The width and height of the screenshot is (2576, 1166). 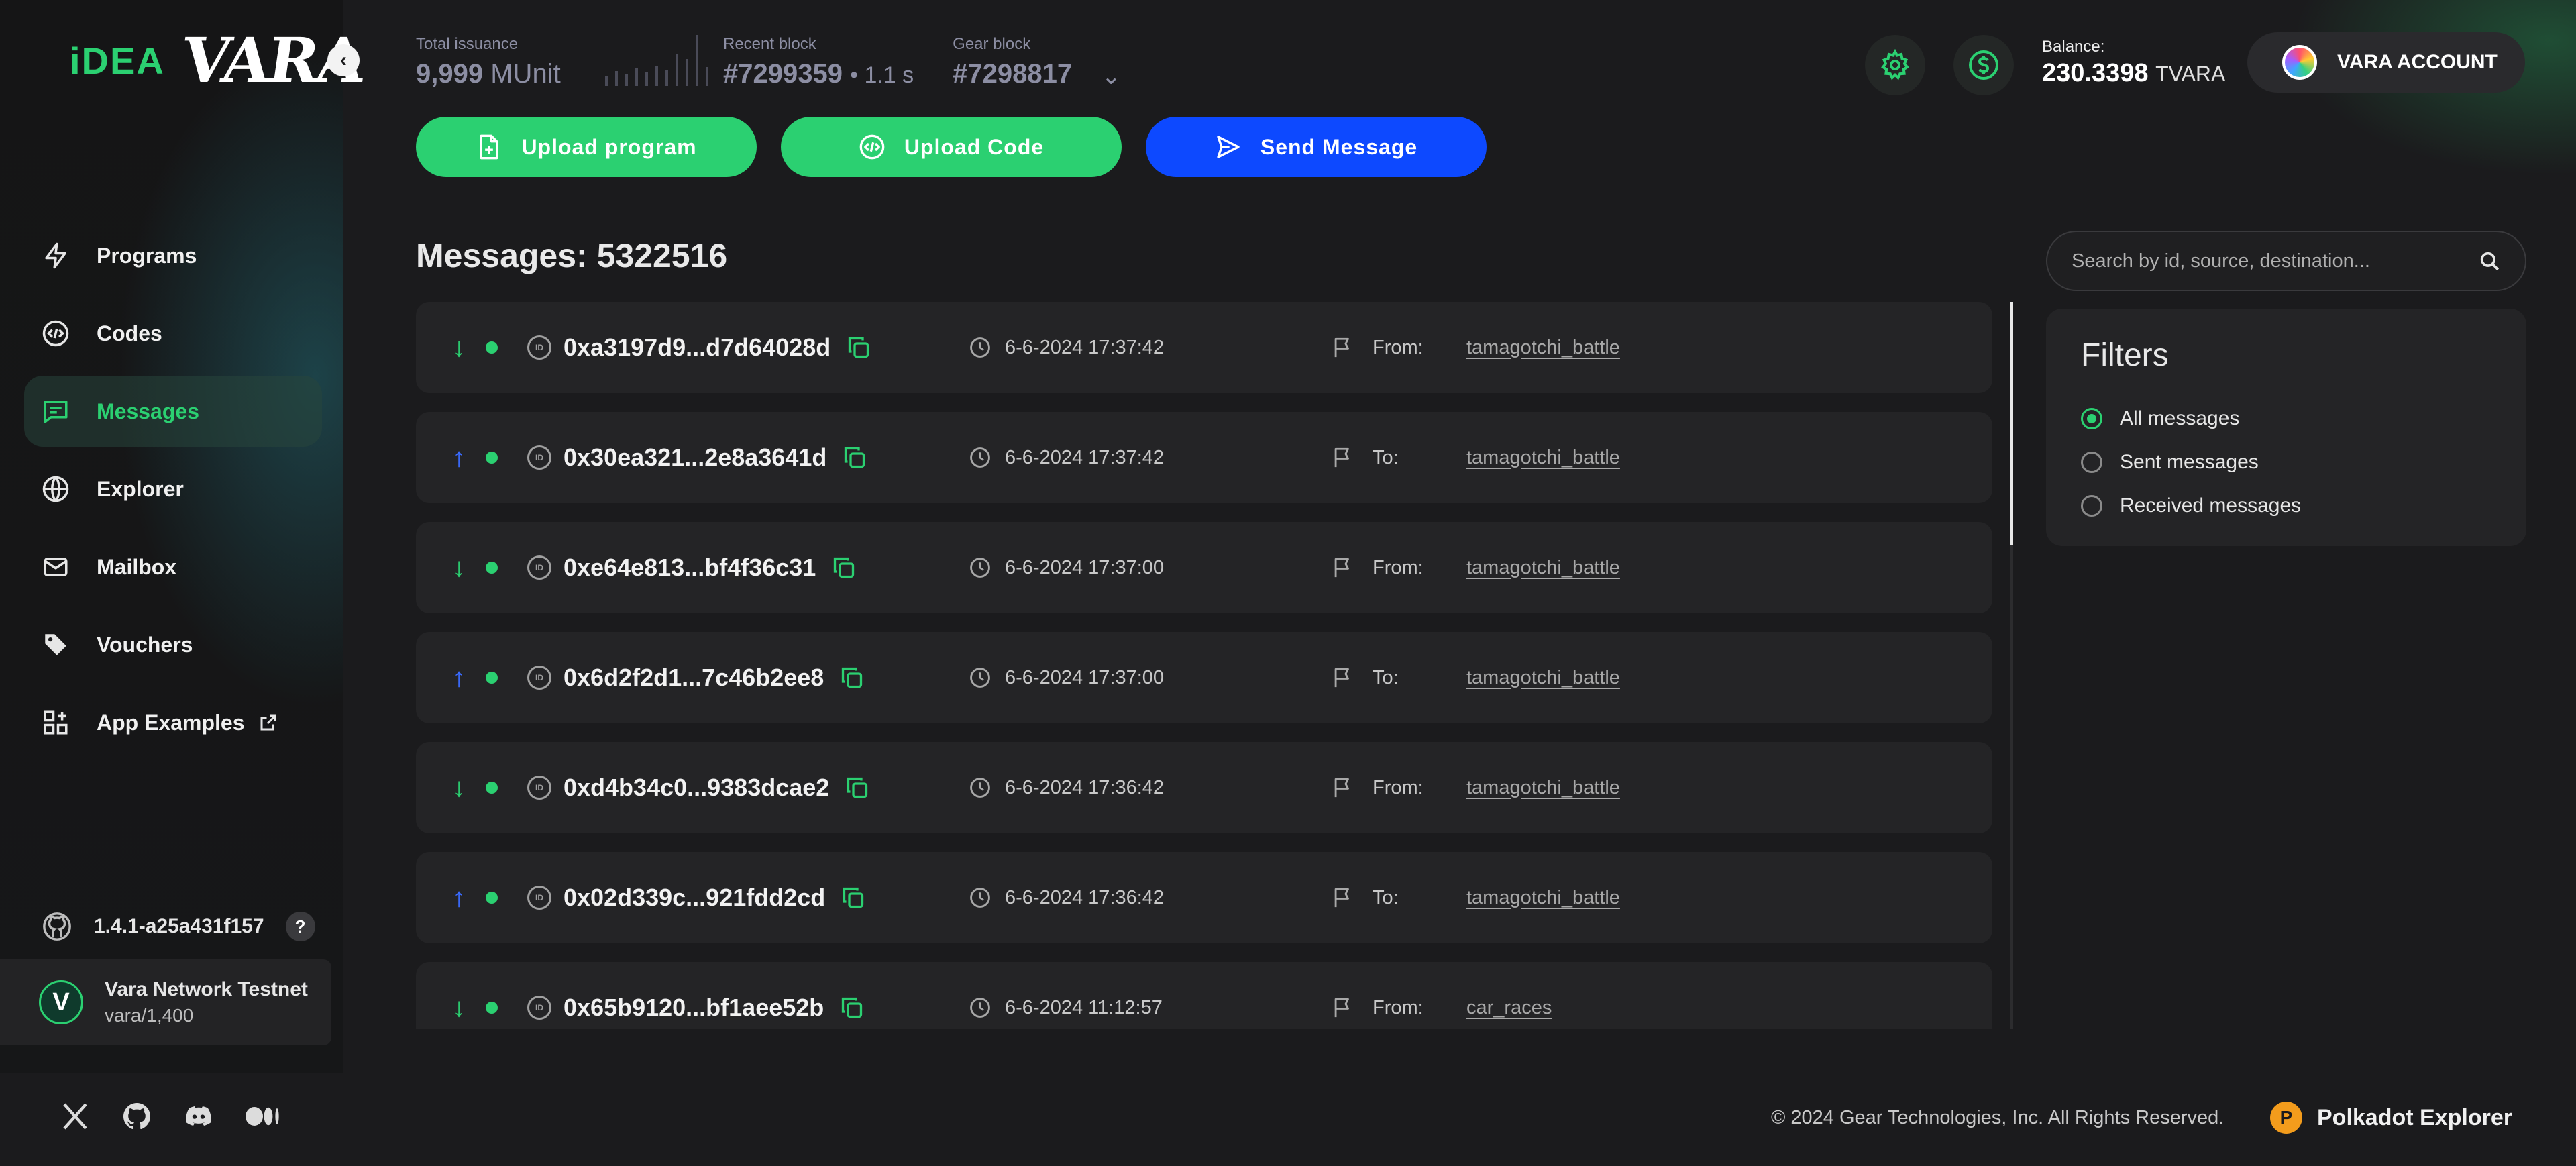 I want to click on timestamp: 6-6-2024 17:37:00, so click(x=1085, y=677).